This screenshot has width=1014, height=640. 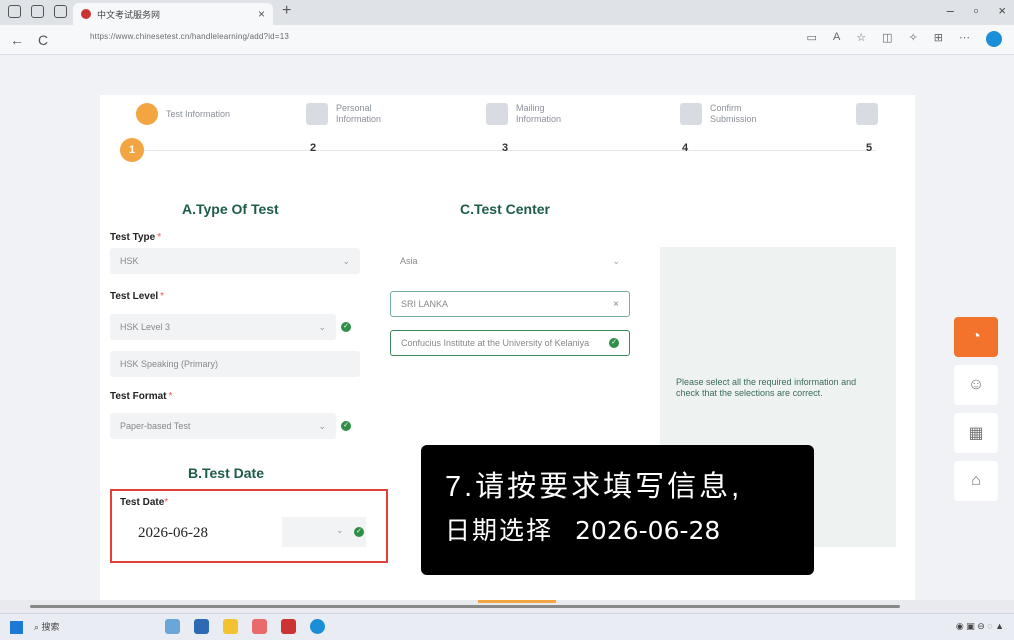 I want to click on test-level-select: HSK Level 3 ⌄, so click(x=223, y=327).